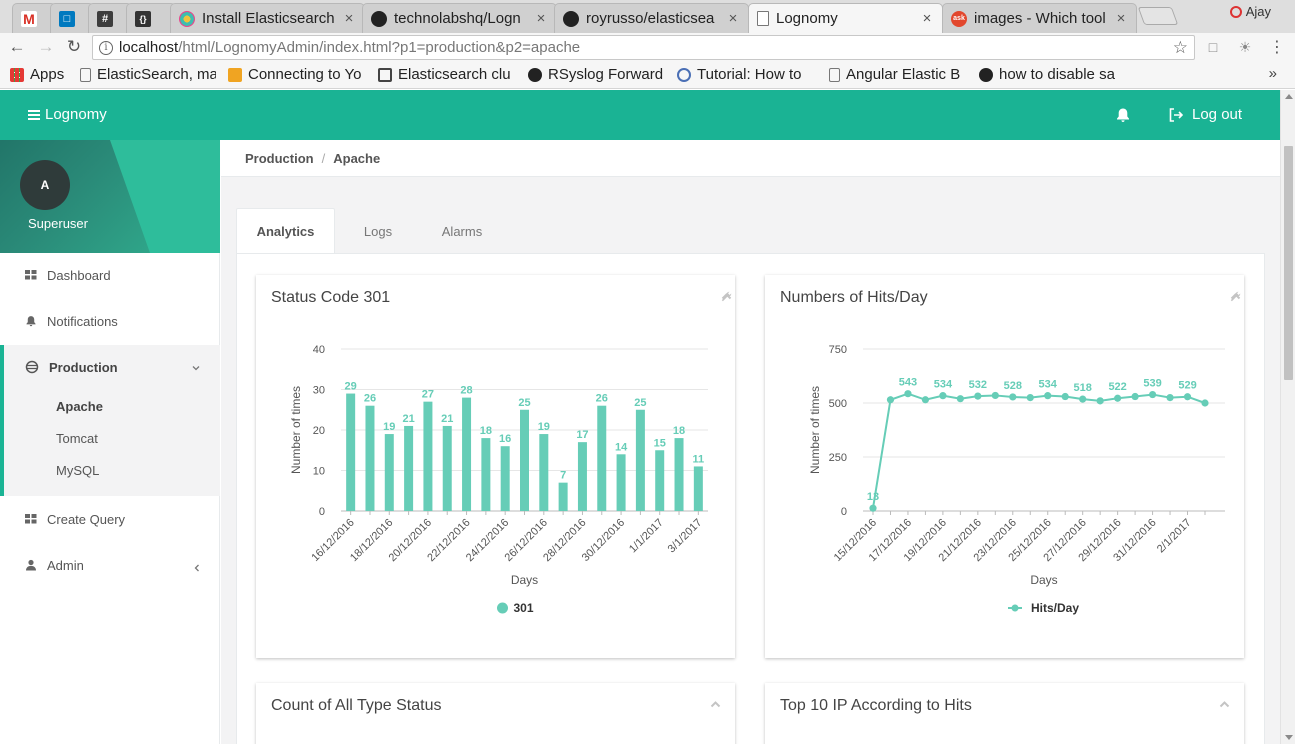 The image size is (1295, 744). Describe the element at coordinates (32, 367) in the screenshot. I see `database-icon` at that location.